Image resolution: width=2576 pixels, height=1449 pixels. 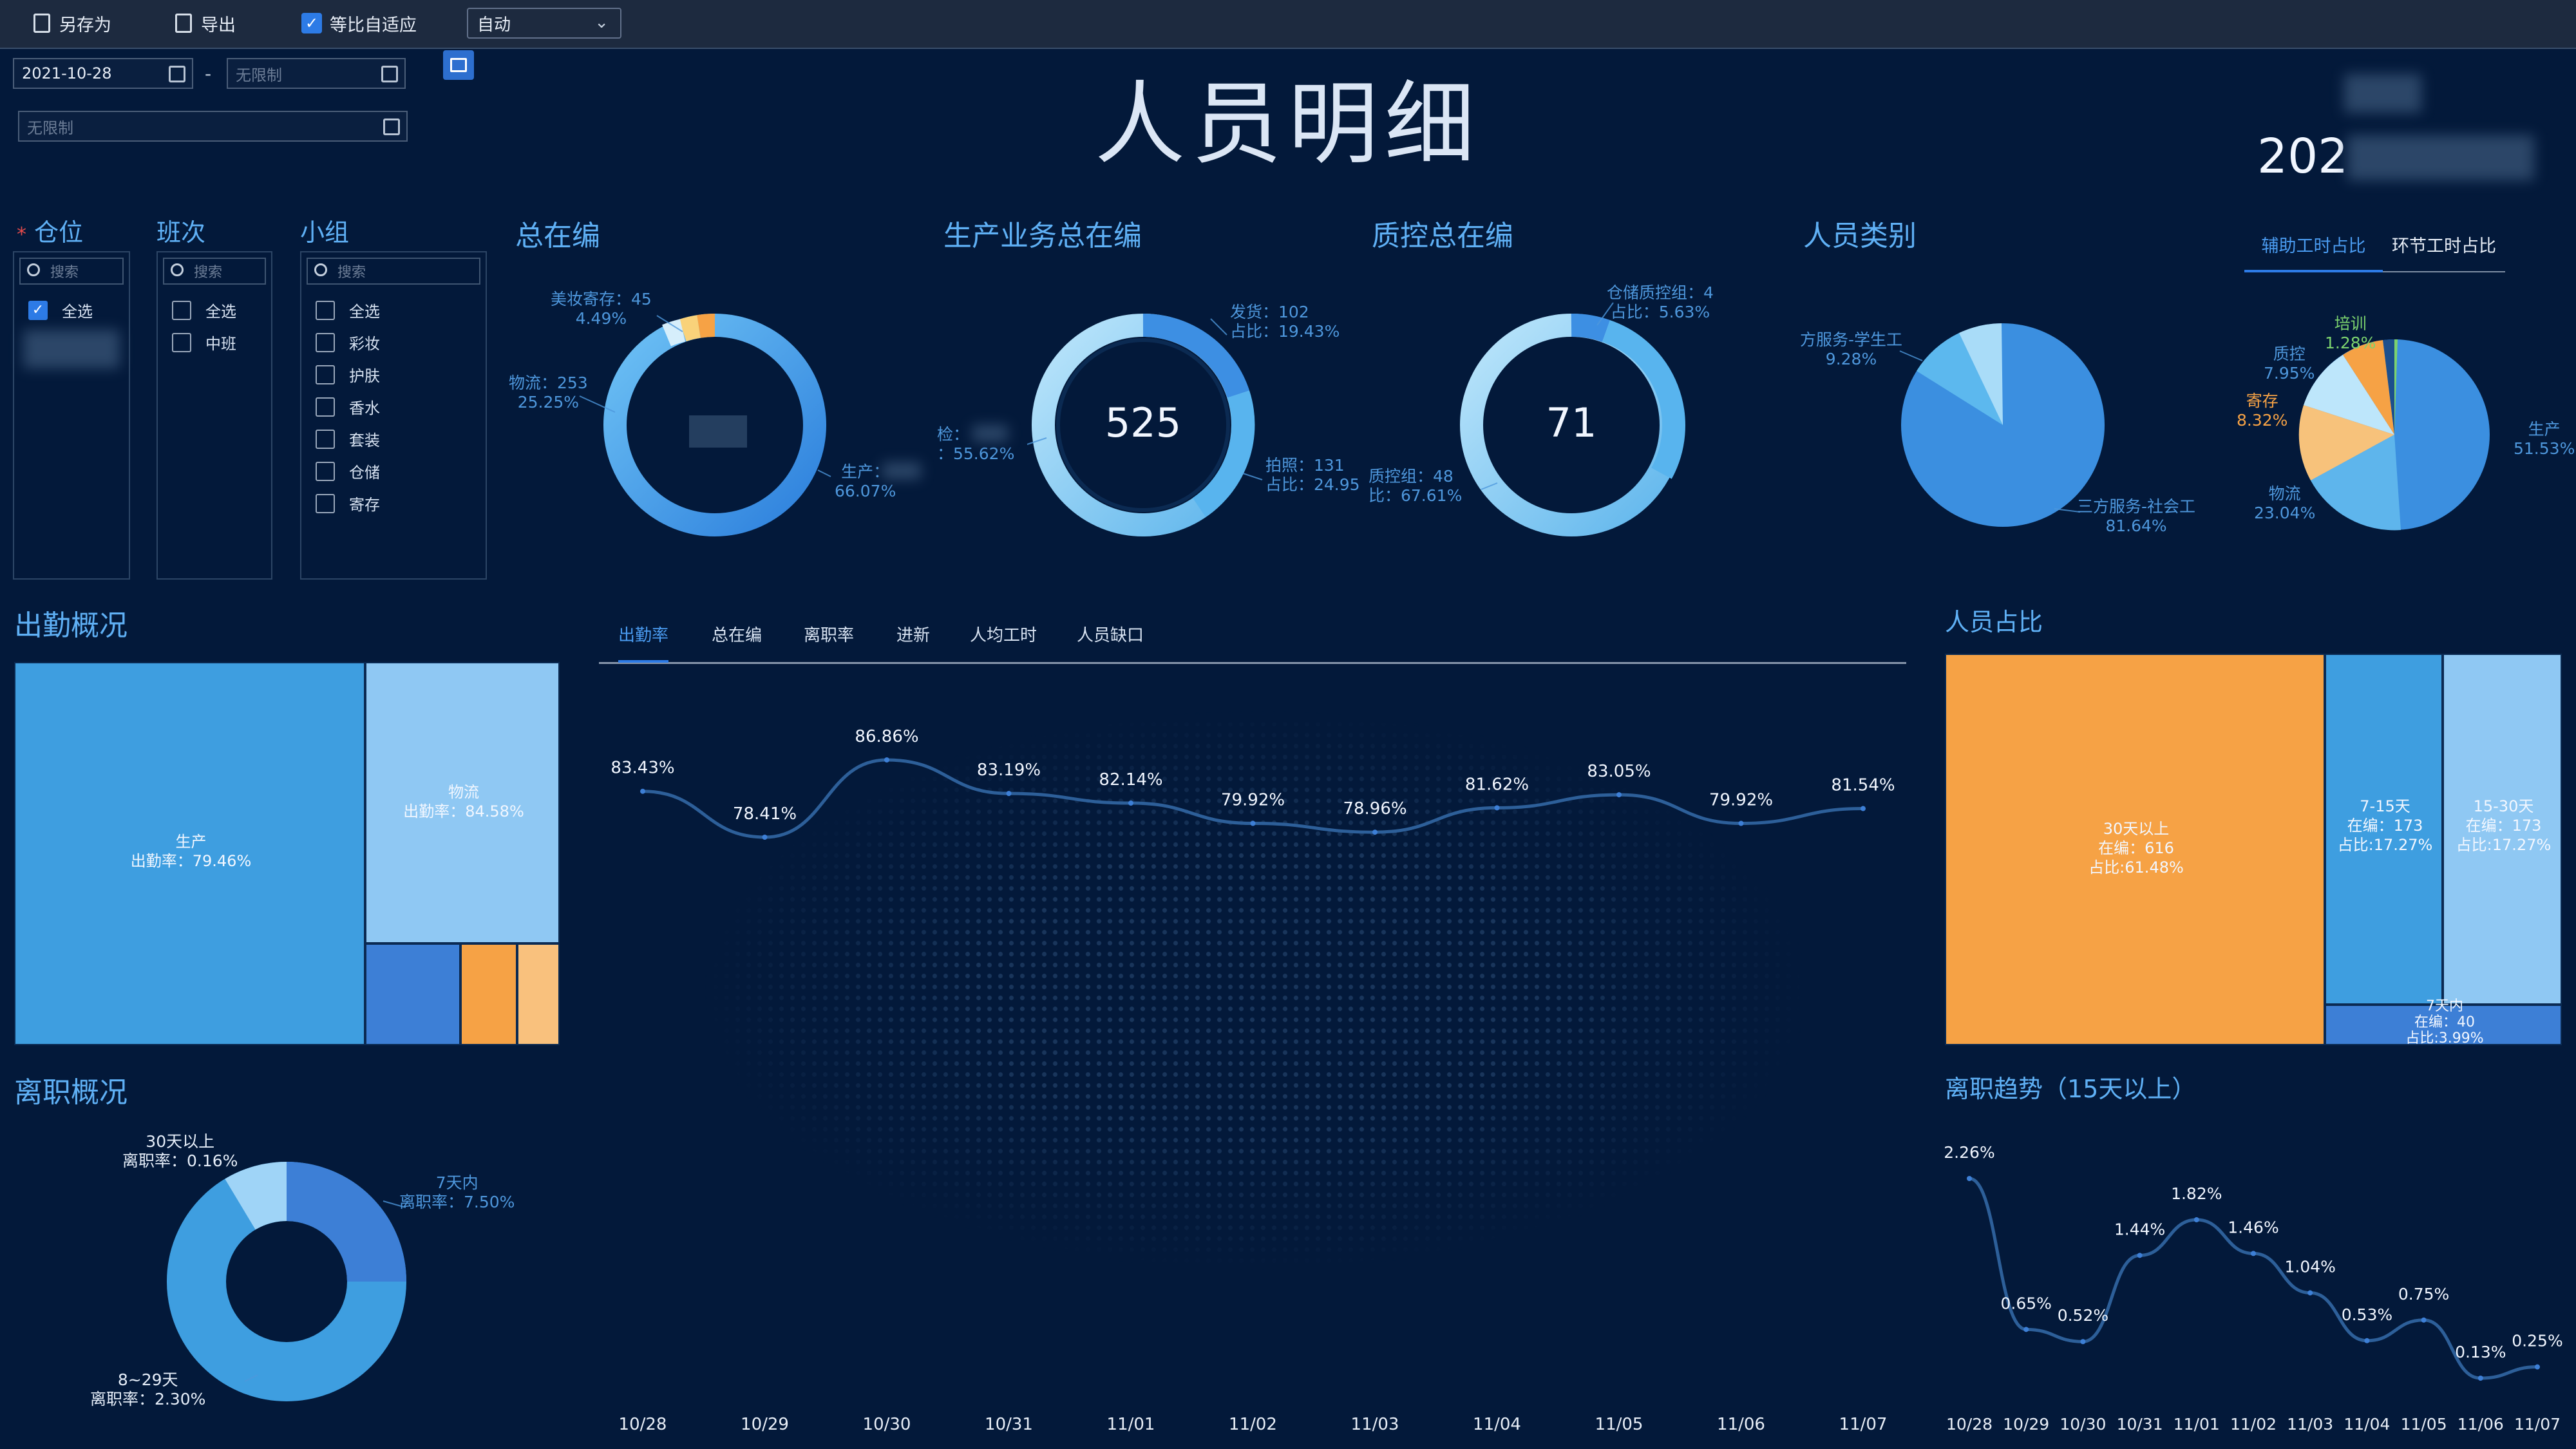 What do you see at coordinates (2309, 1267) in the screenshot?
I see `data-label: 1.04%` at bounding box center [2309, 1267].